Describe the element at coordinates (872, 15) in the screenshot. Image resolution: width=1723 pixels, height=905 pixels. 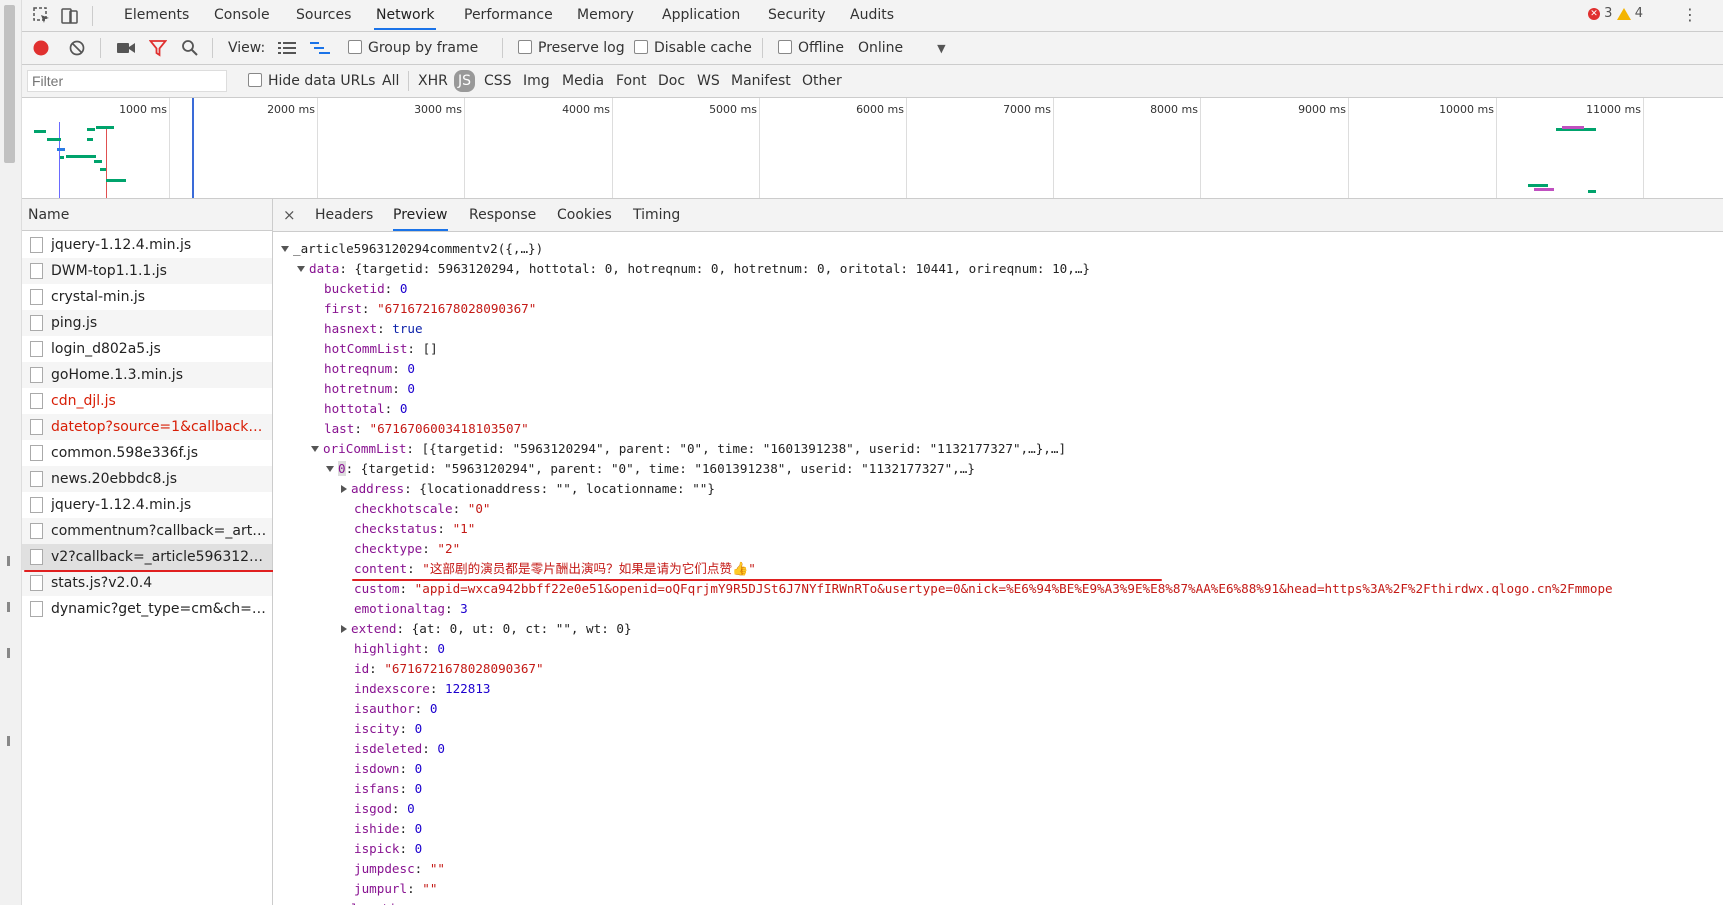
I see `tab-audits: Audits` at that location.